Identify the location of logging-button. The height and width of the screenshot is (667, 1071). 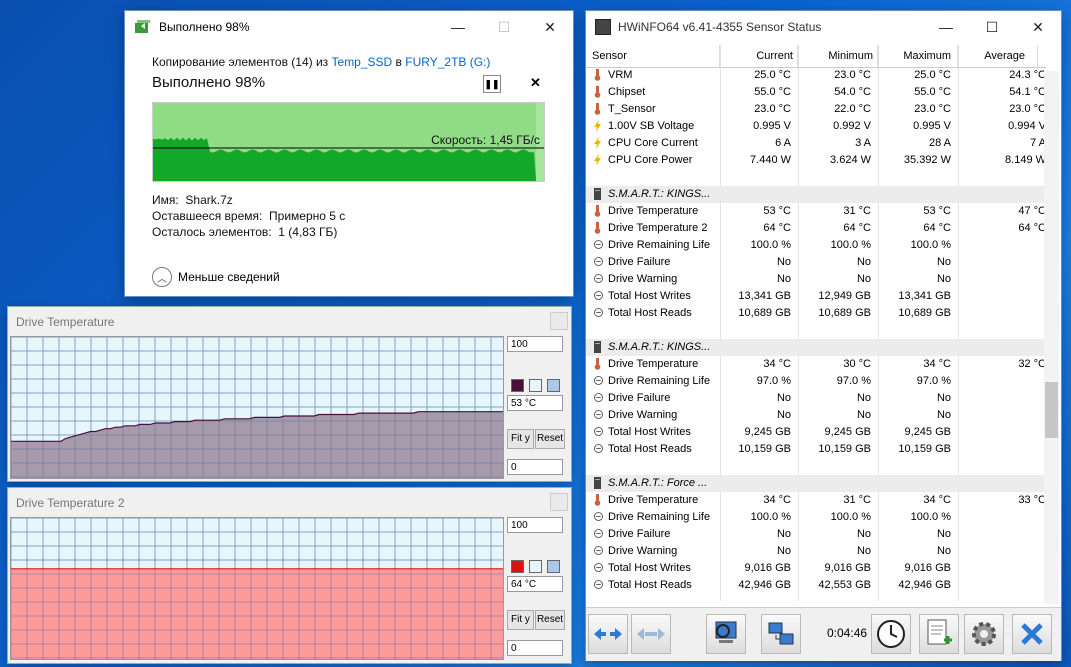
(939, 634).